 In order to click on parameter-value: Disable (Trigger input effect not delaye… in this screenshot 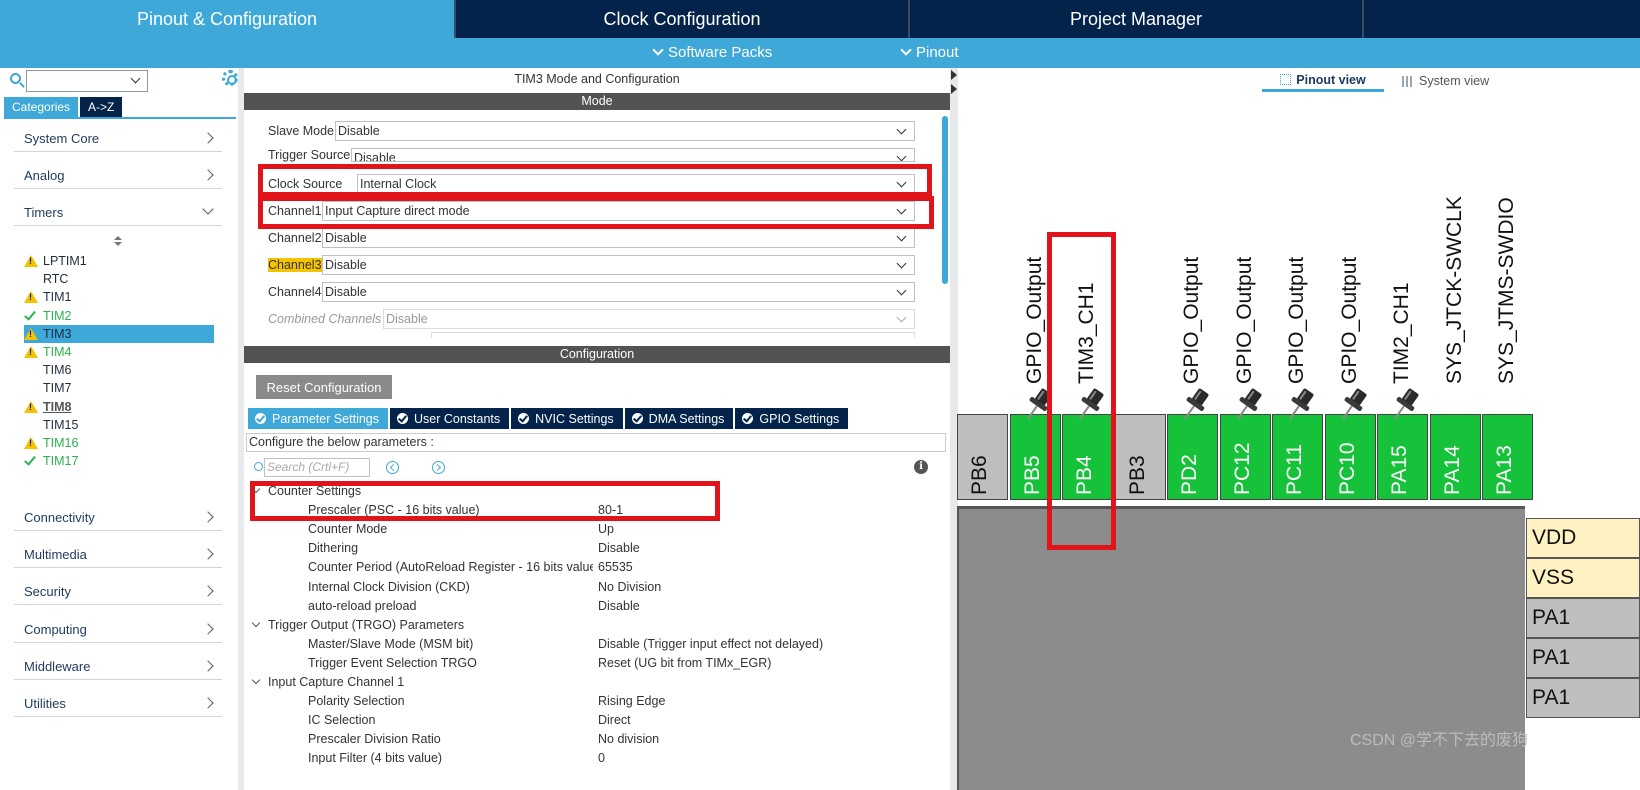, I will do `click(710, 644)`.